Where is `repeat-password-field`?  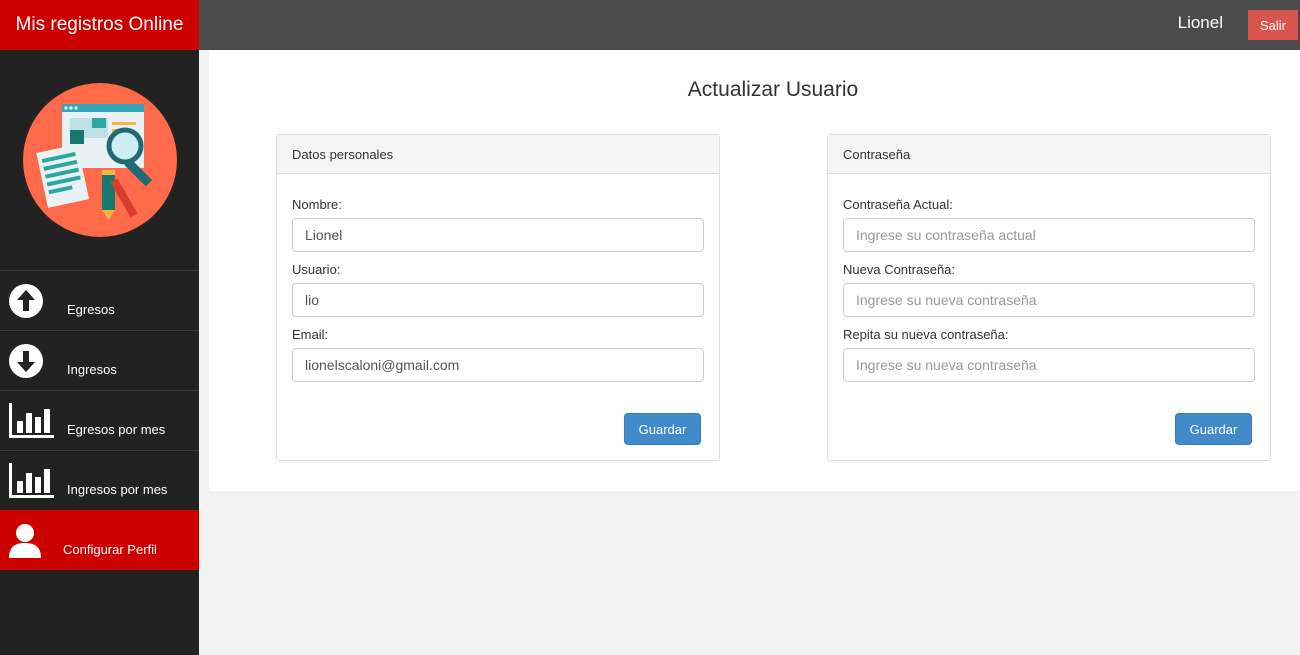 repeat-password-field is located at coordinates (1049, 365).